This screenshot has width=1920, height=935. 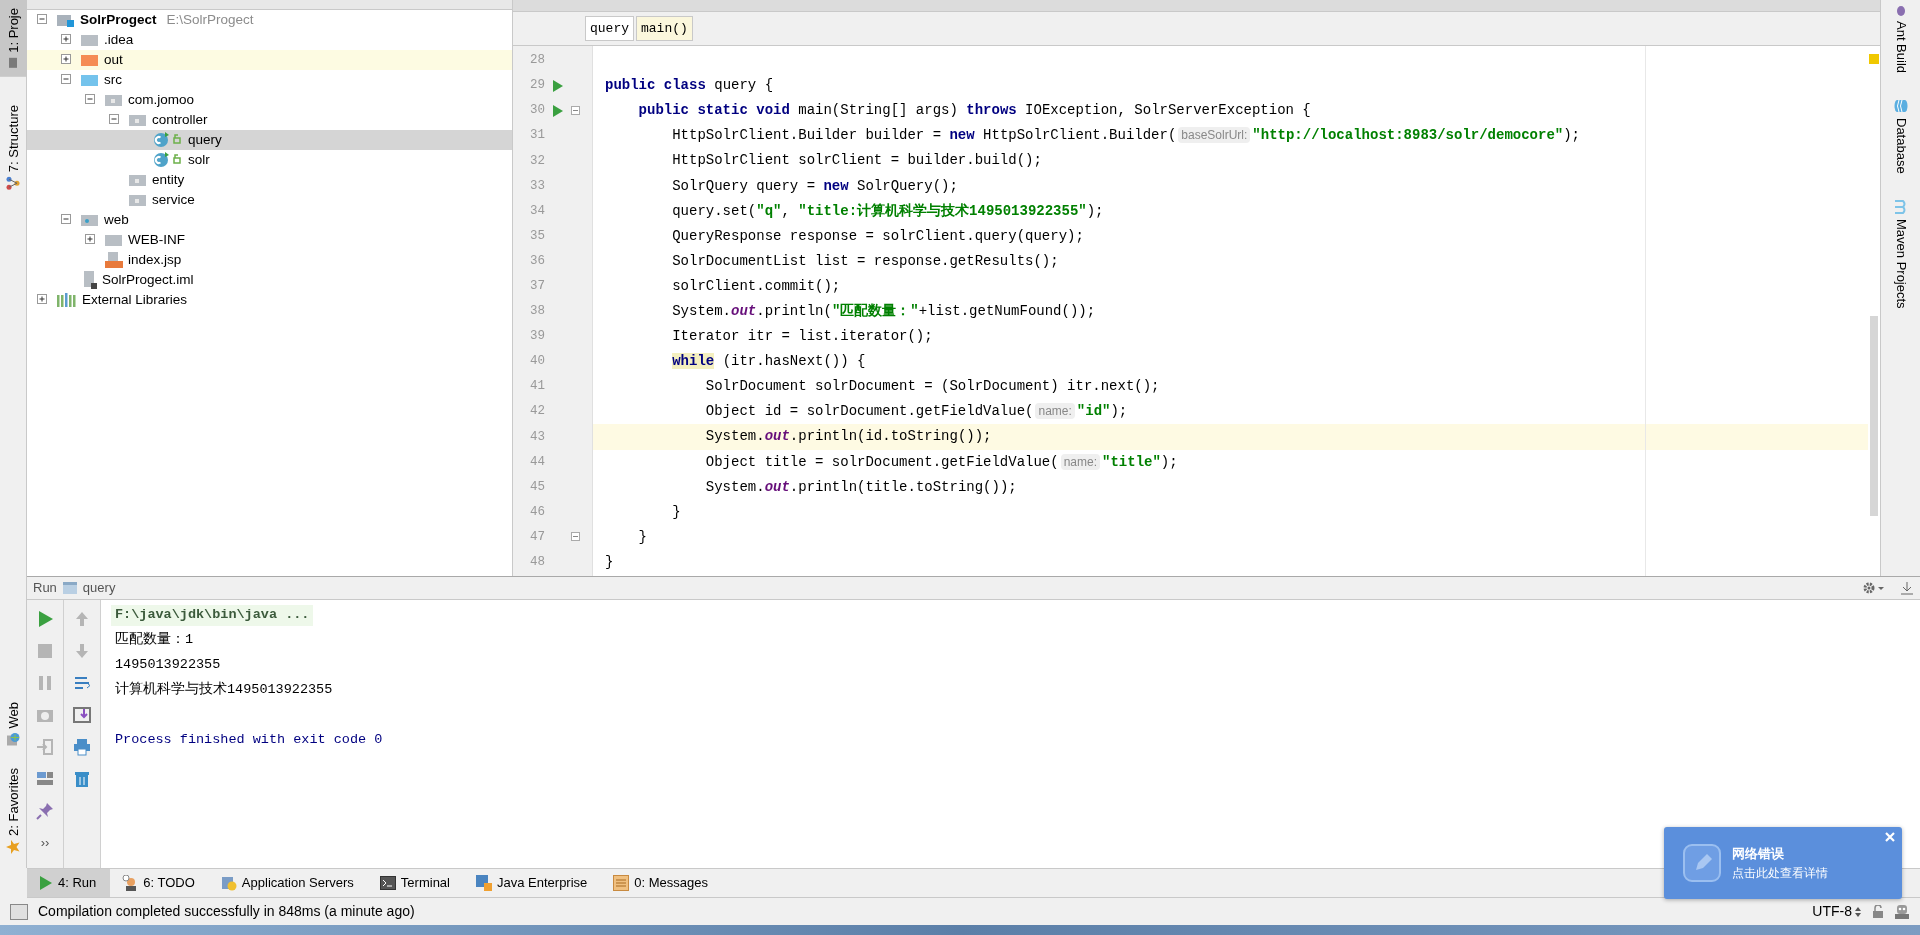 What do you see at coordinates (82, 747) in the screenshot?
I see `print-icon` at bounding box center [82, 747].